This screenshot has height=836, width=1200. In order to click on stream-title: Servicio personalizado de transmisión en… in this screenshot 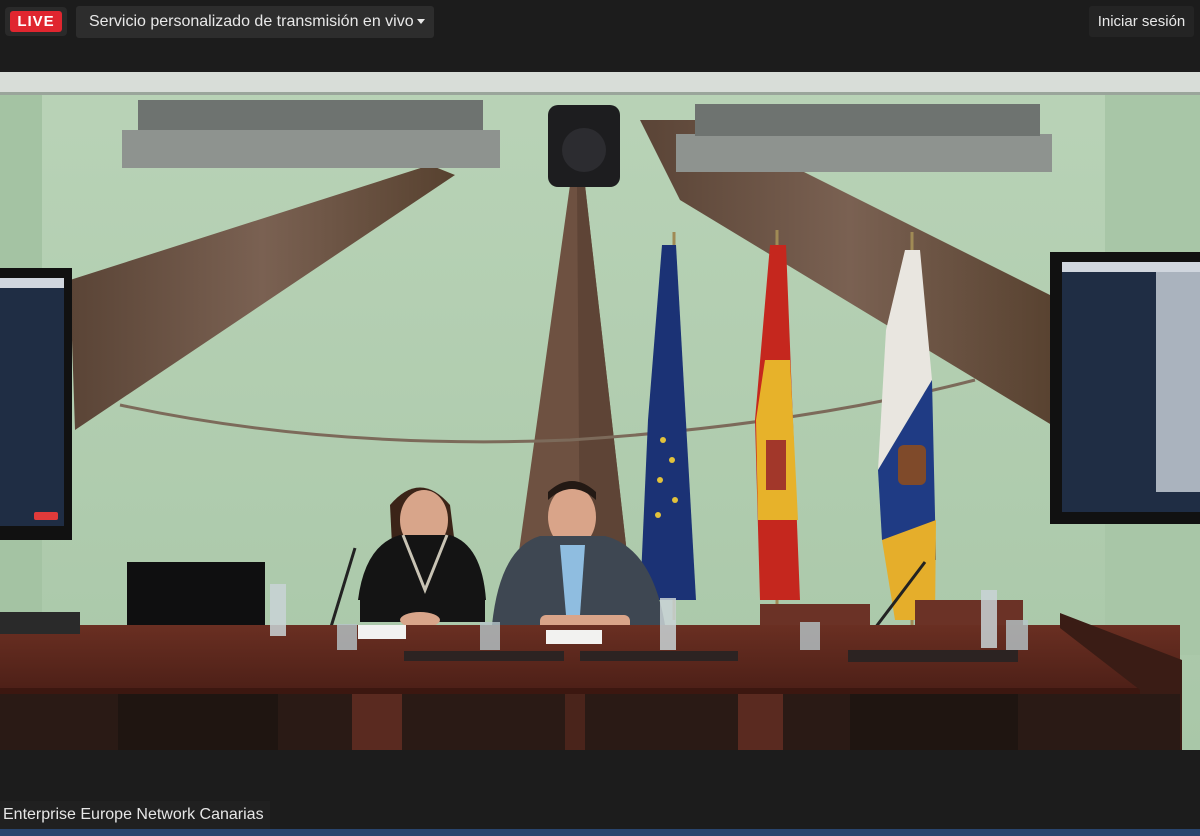, I will do `click(251, 21)`.